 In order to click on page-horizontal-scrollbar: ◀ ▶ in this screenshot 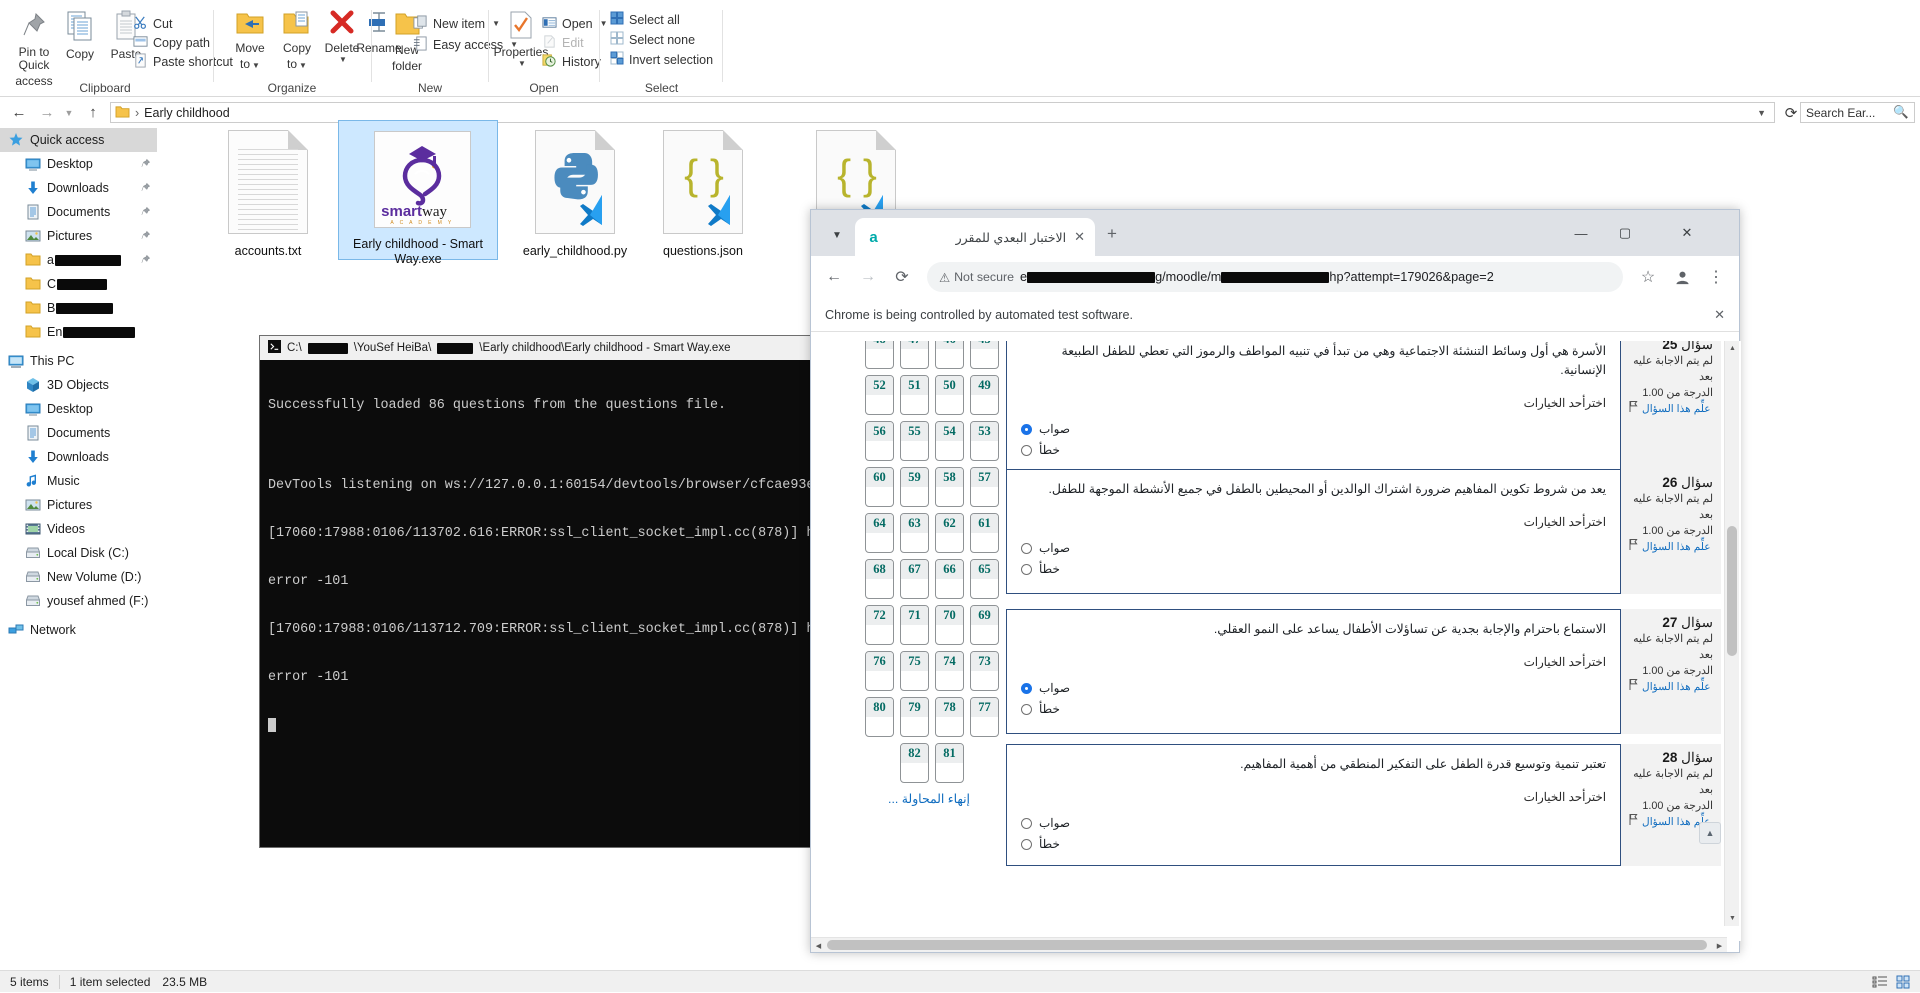, I will do `click(1269, 944)`.